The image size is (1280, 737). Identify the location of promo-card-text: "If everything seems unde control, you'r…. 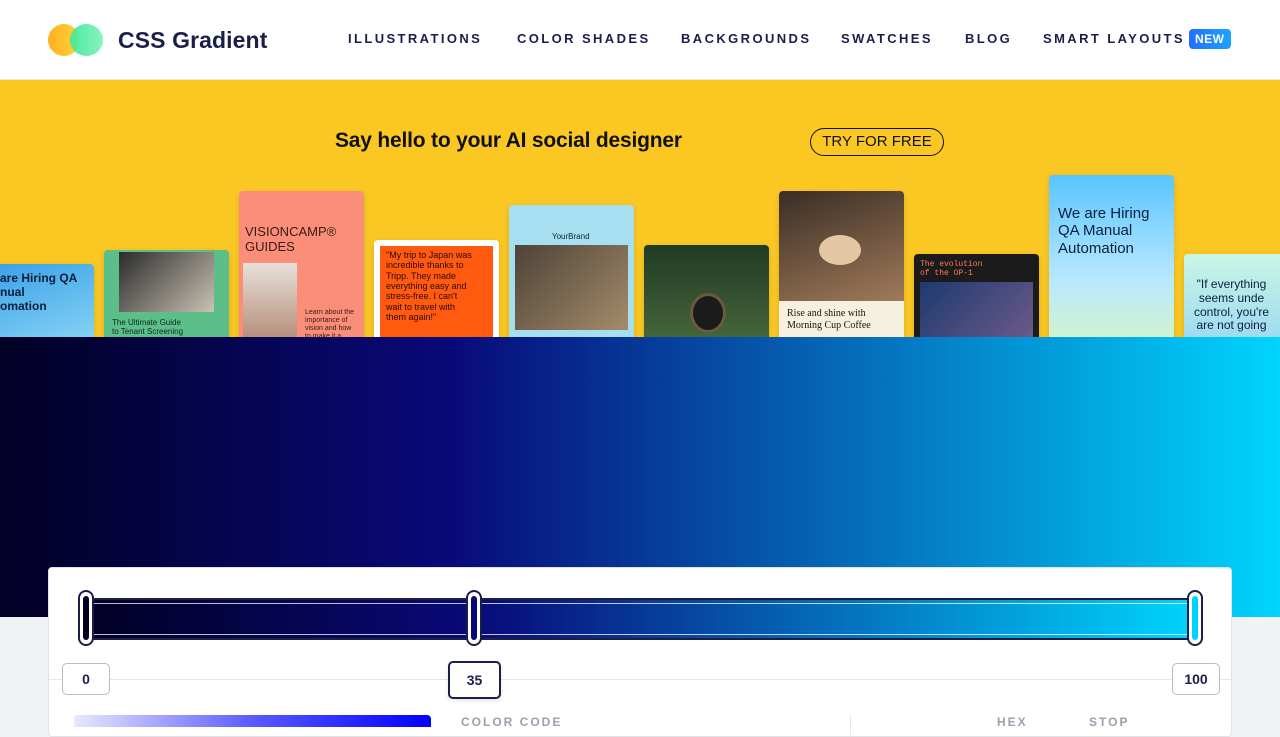
(1231, 305).